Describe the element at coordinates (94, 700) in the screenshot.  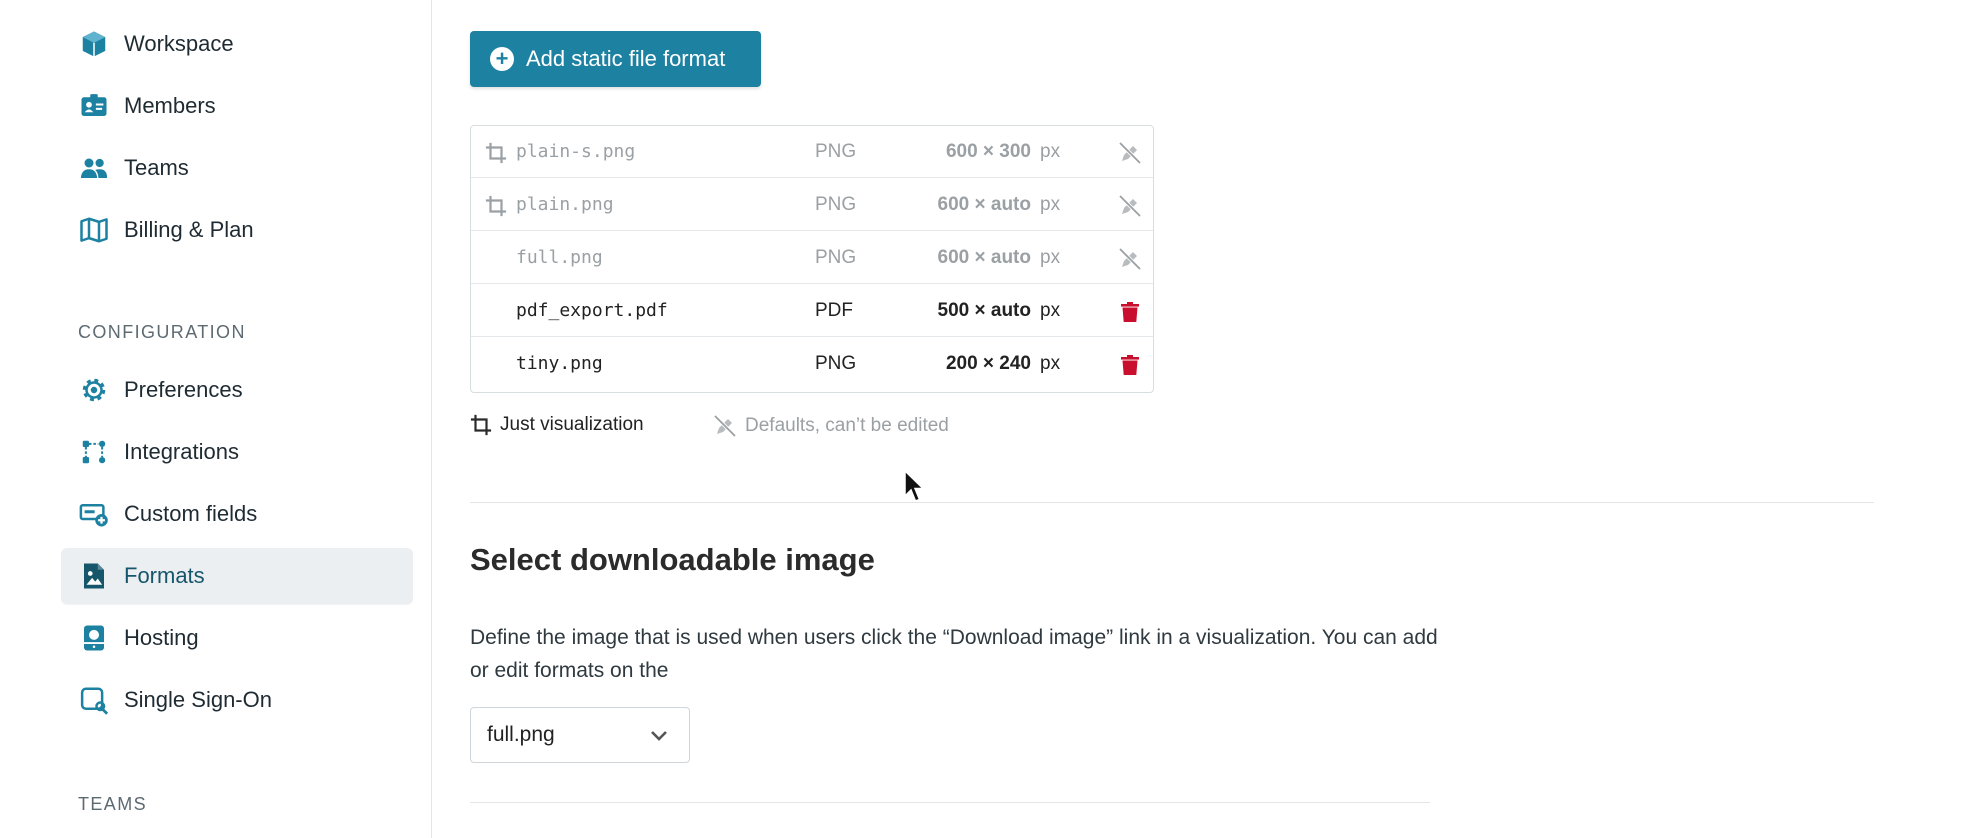
I see `sso-icon` at that location.